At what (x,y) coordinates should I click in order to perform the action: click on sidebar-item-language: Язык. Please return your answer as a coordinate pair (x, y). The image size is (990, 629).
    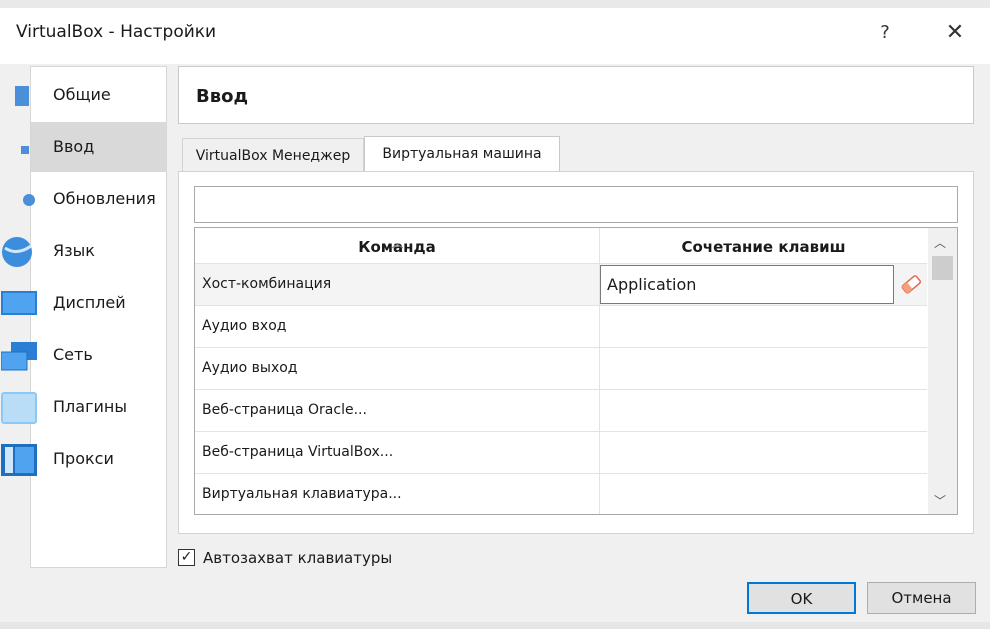
    Looking at the image, I should click on (84, 251).